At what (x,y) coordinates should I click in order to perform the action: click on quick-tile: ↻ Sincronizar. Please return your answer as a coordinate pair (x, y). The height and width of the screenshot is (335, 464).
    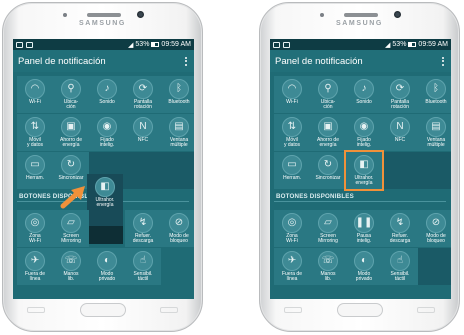
    Looking at the image, I should click on (328, 170).